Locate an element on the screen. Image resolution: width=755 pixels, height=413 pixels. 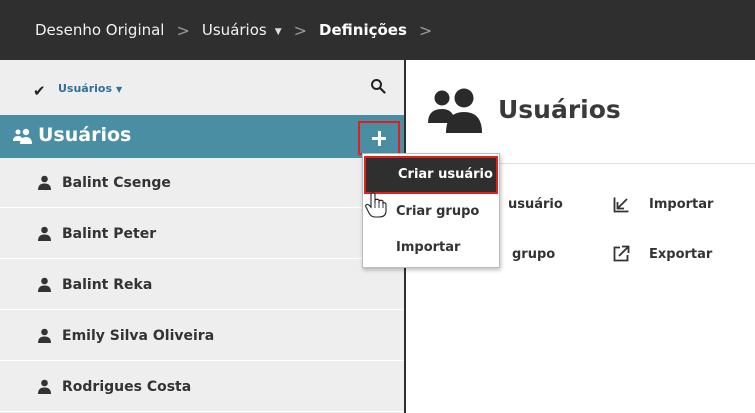
user-name: Balint Reka is located at coordinates (107, 285).